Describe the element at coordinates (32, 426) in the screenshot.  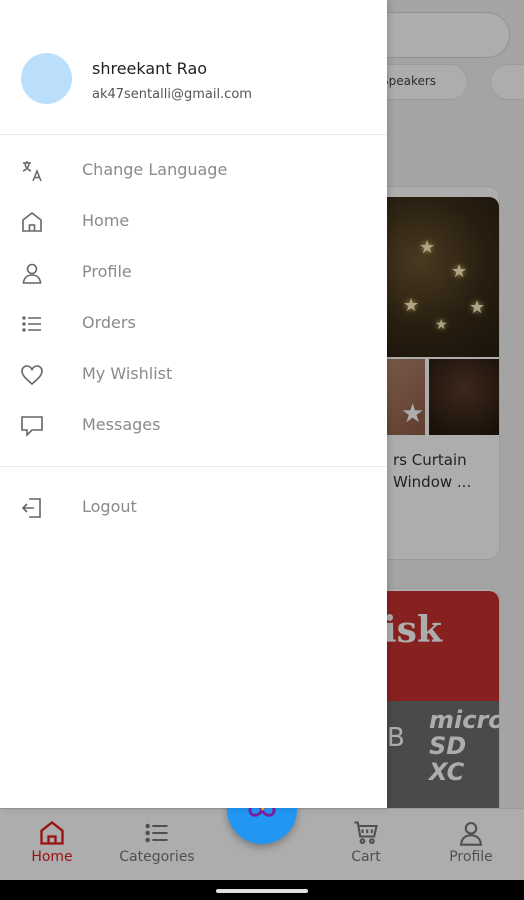
I see `message-icon` at that location.